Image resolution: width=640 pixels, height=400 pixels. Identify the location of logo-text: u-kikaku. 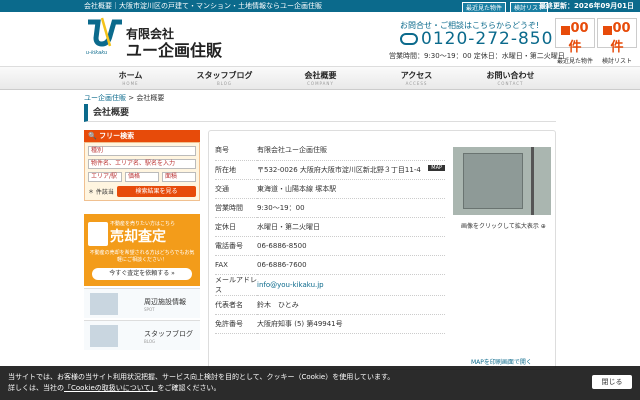
(96, 53).